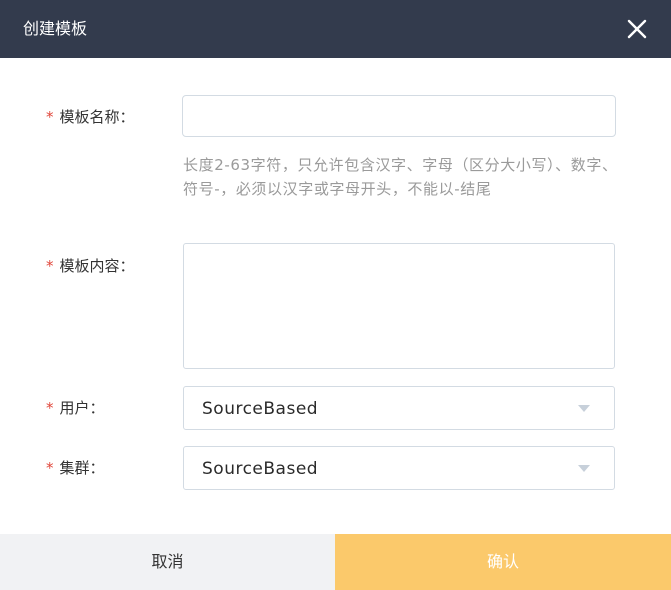 Image resolution: width=671 pixels, height=590 pixels. Describe the element at coordinates (97, 266) in the screenshot. I see `template-content-label-text: 模板内容：` at that location.